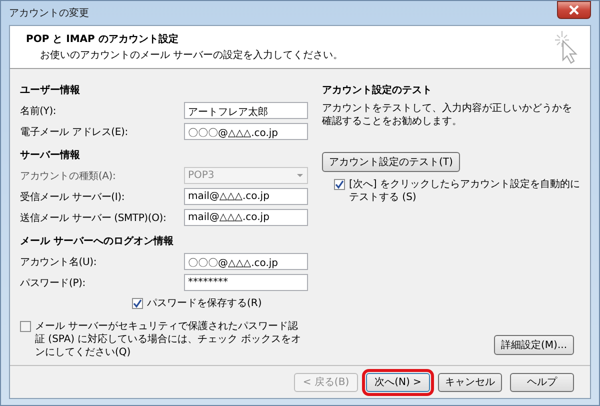 This screenshot has width=600, height=406. I want to click on dialog-button: キャンセル, so click(470, 382).